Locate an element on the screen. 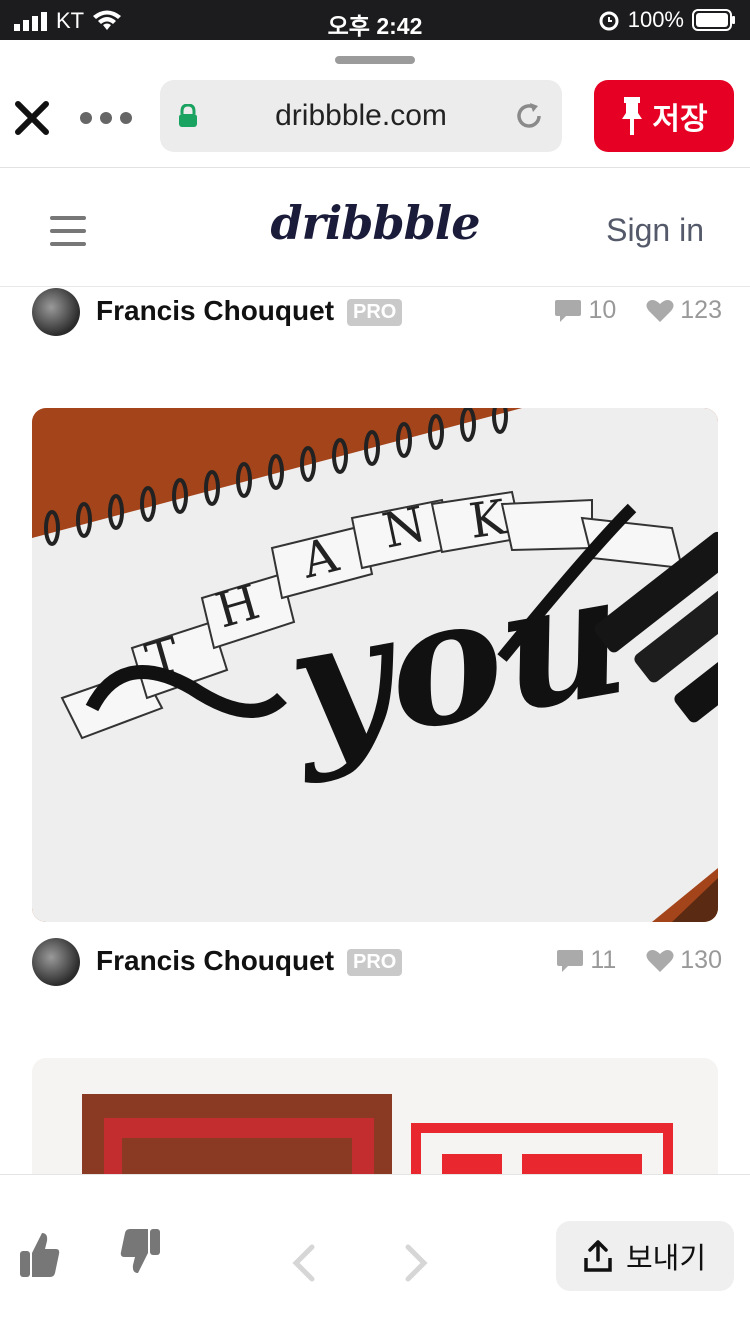  more-icon is located at coordinates (106, 118).